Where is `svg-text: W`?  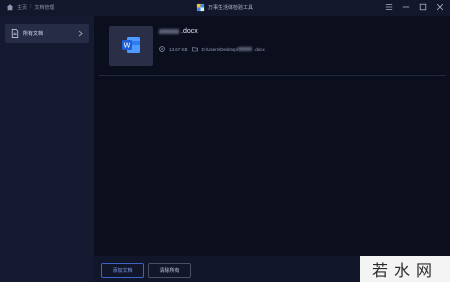
svg-text: W is located at coordinates (127, 46).